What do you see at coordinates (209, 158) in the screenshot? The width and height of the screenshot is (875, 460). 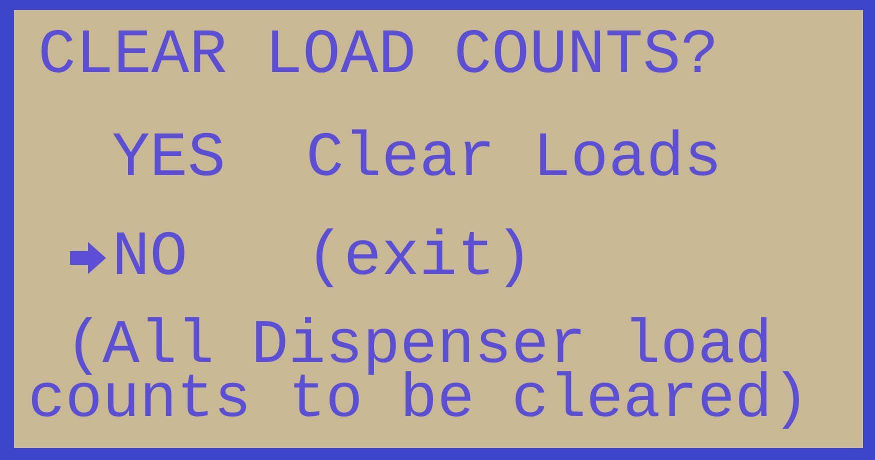 I see `option-label: YES` at bounding box center [209, 158].